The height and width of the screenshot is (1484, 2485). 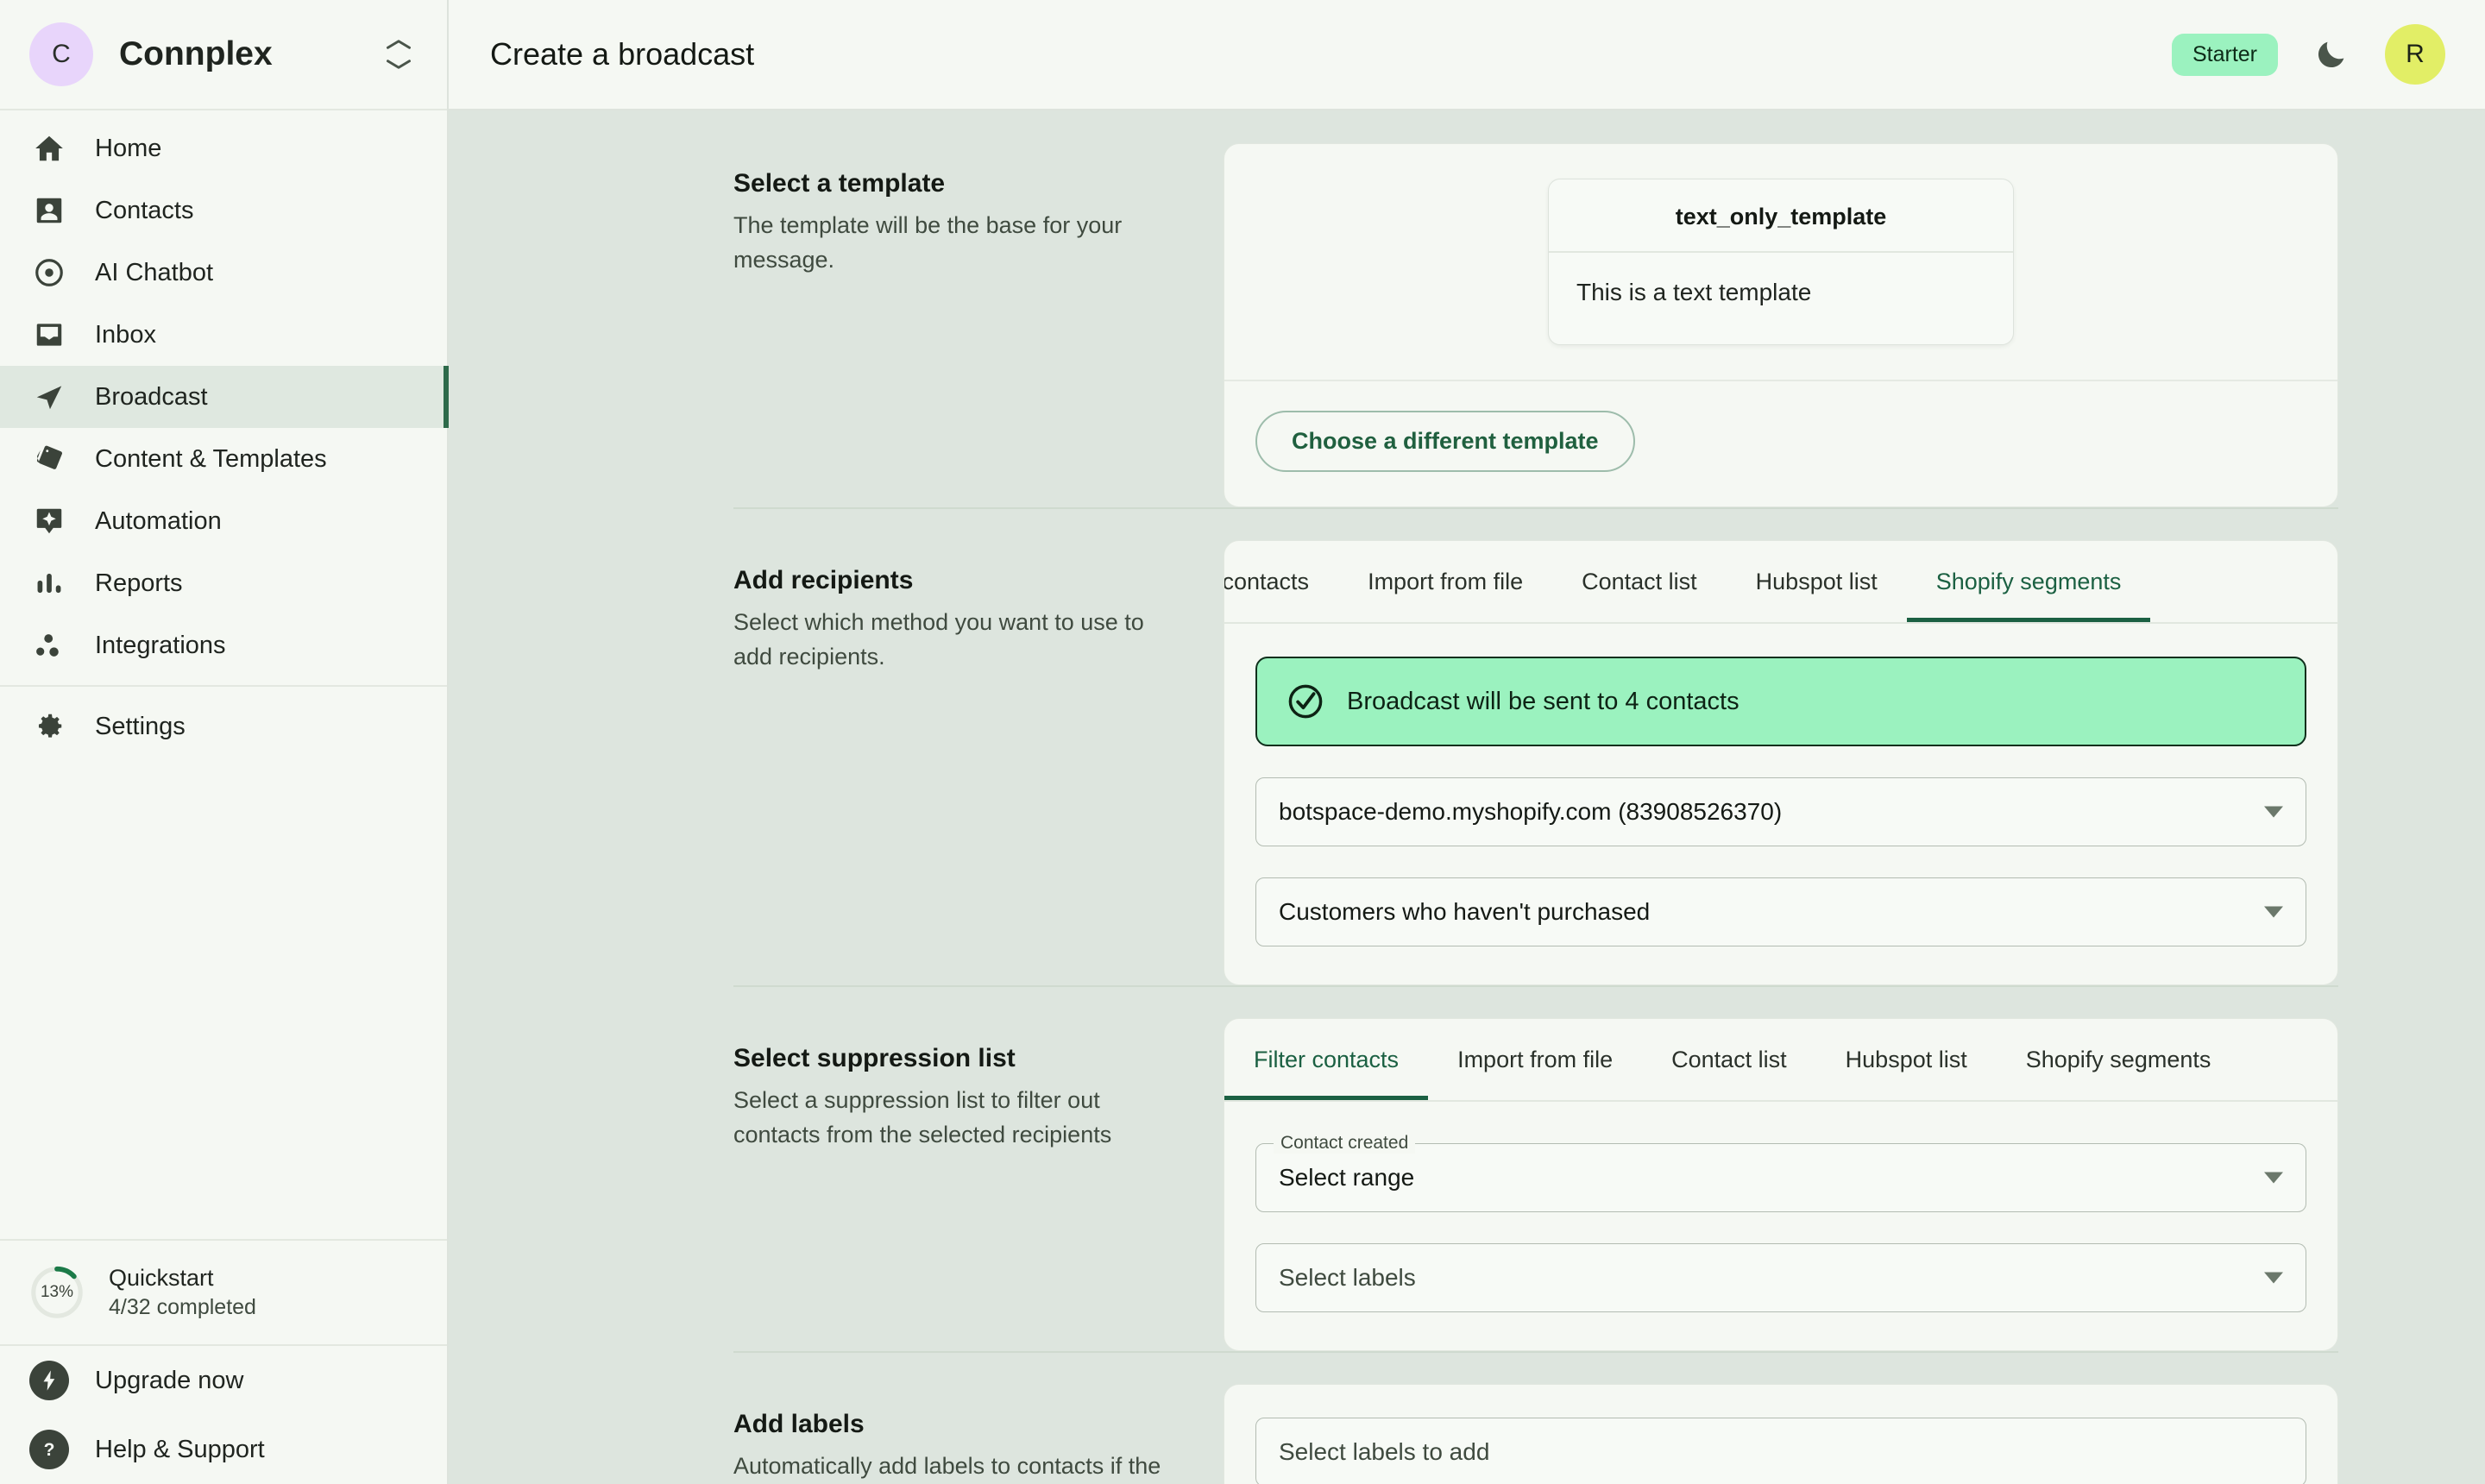 I want to click on home-icon, so click(x=49, y=148).